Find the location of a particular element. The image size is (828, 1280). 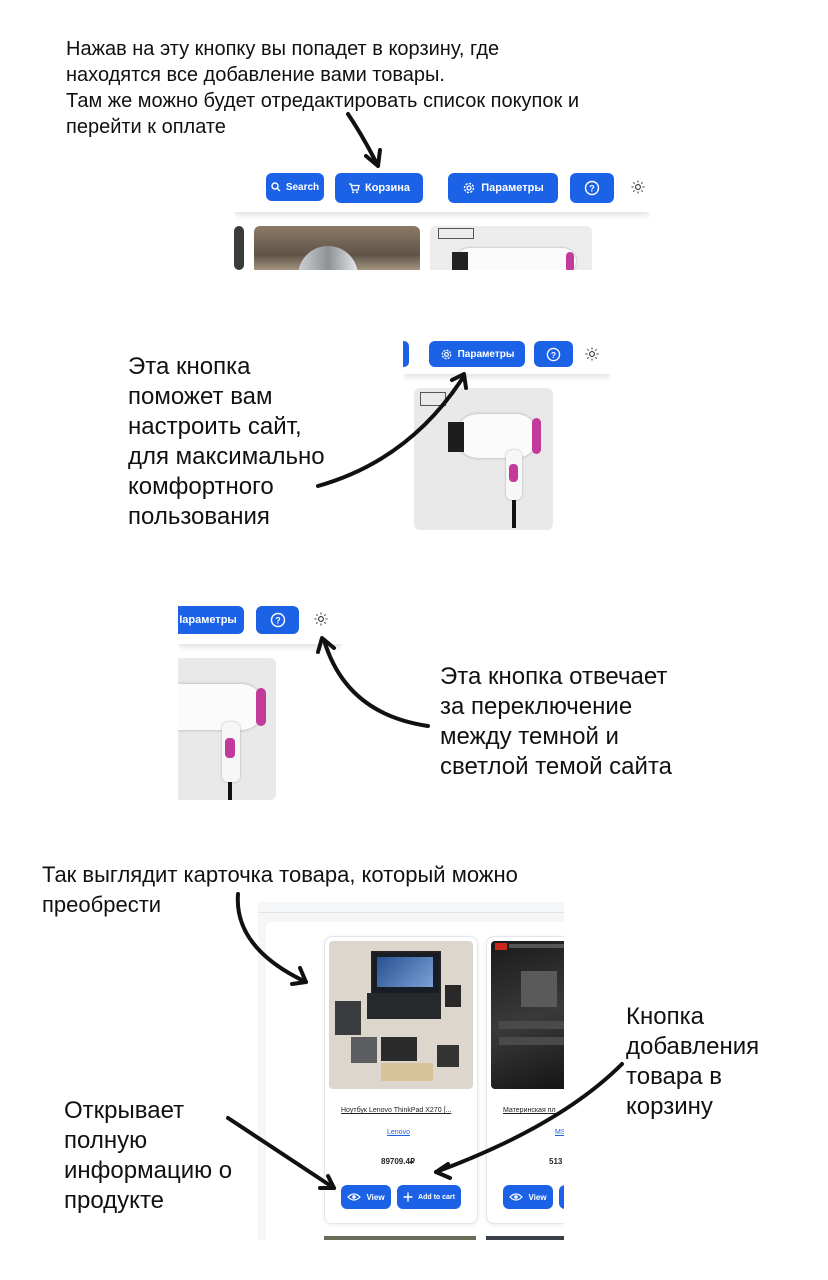

cart-button-label: Корзина is located at coordinates (387, 188).